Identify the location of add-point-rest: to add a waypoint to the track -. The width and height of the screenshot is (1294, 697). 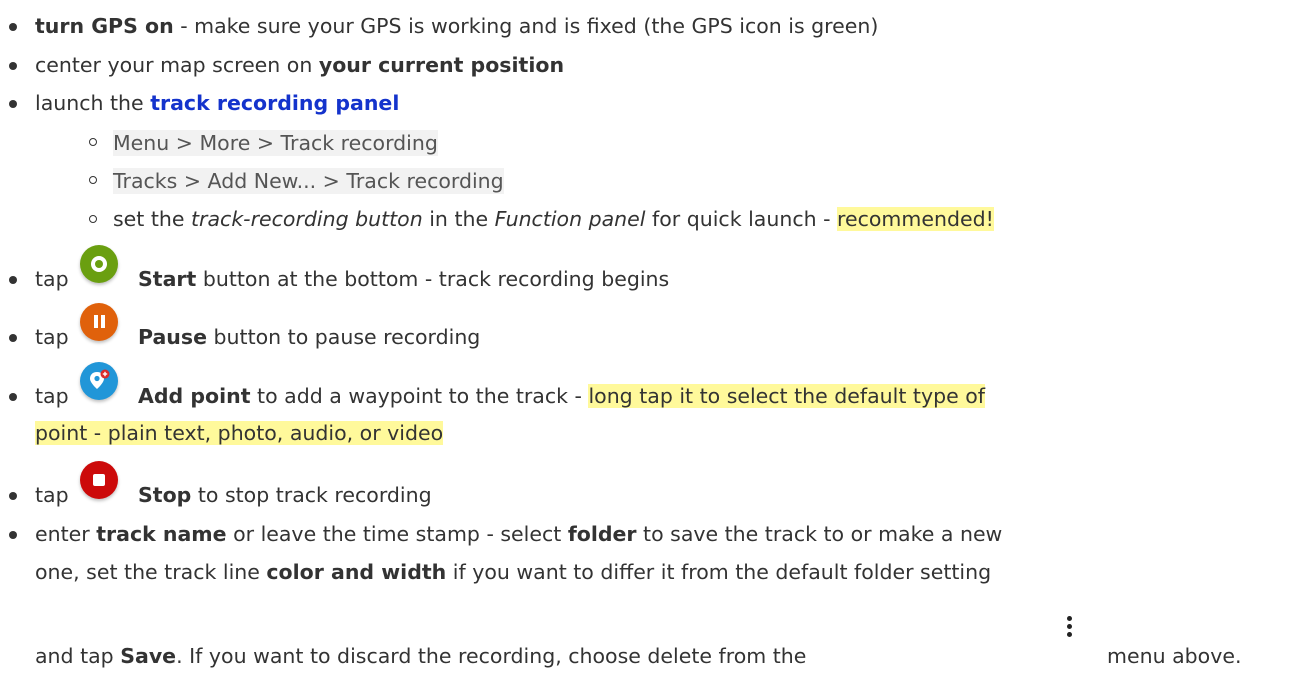
(419, 396).